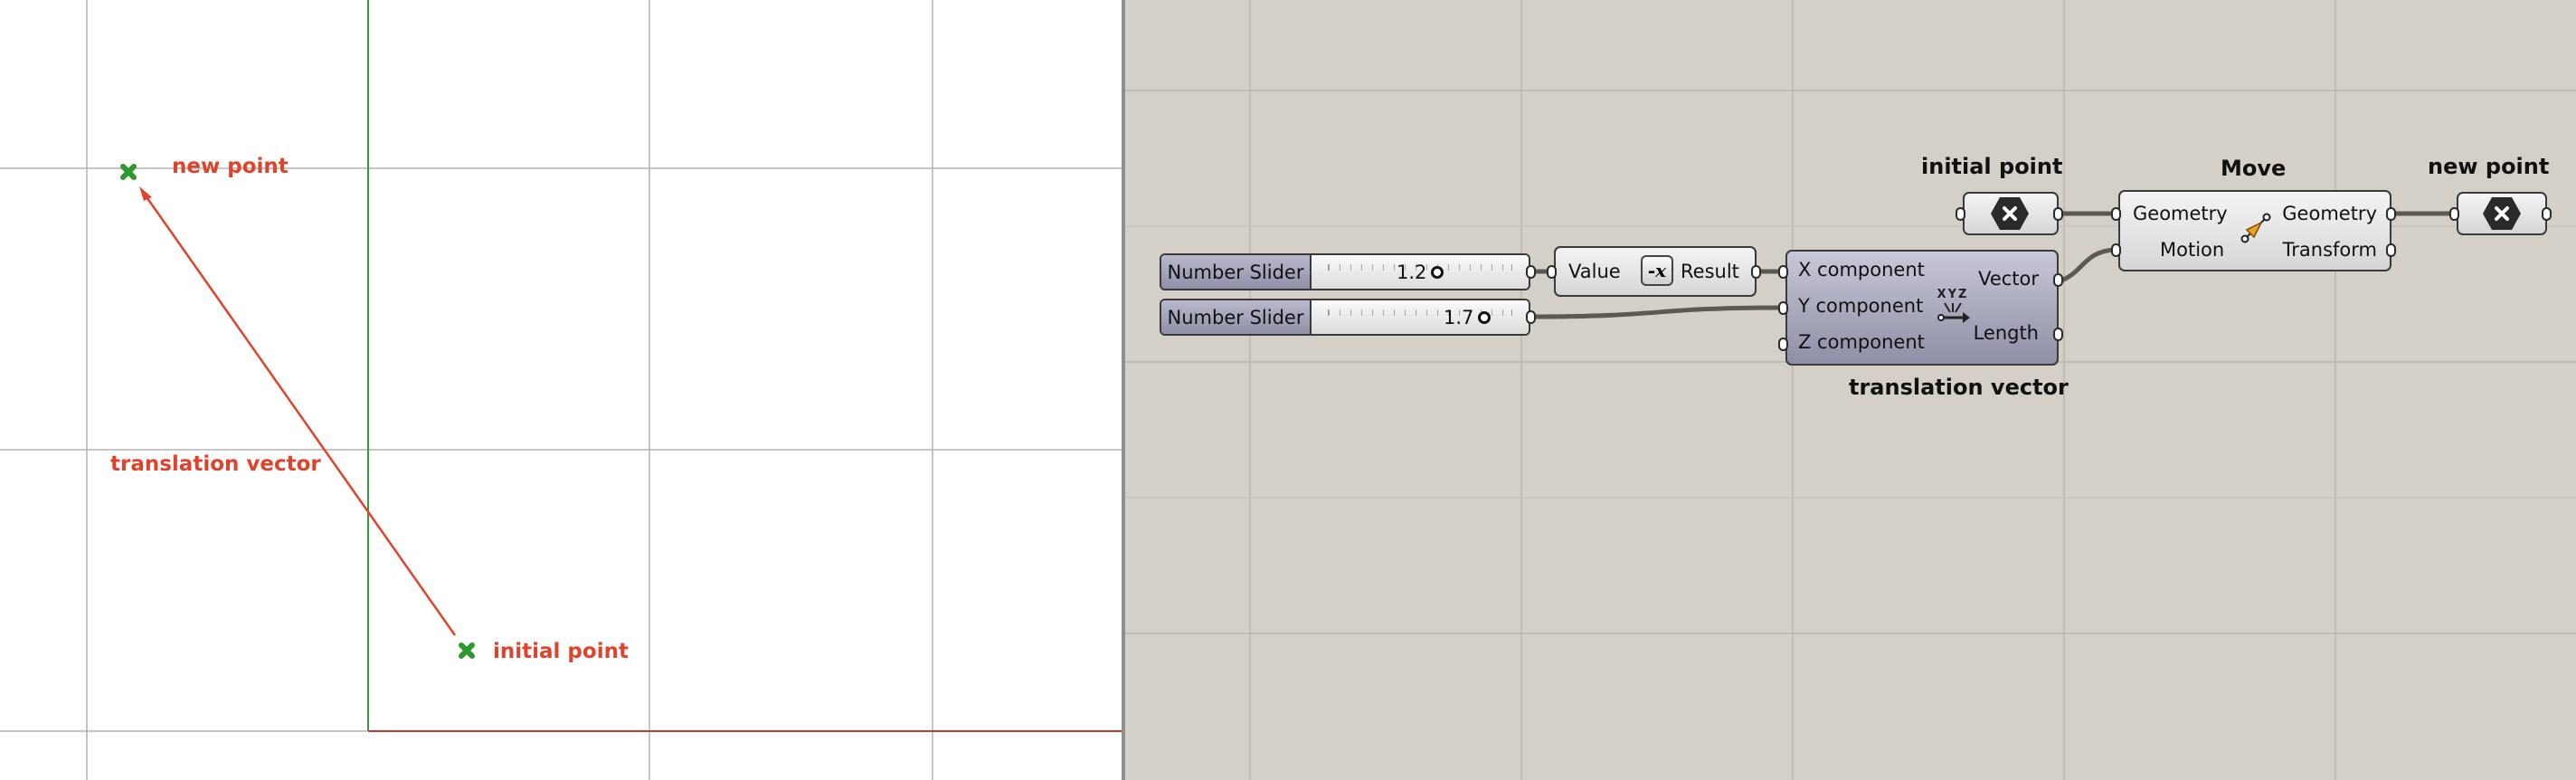 The height and width of the screenshot is (780, 2576). I want to click on z-component-grip, so click(1783, 345).